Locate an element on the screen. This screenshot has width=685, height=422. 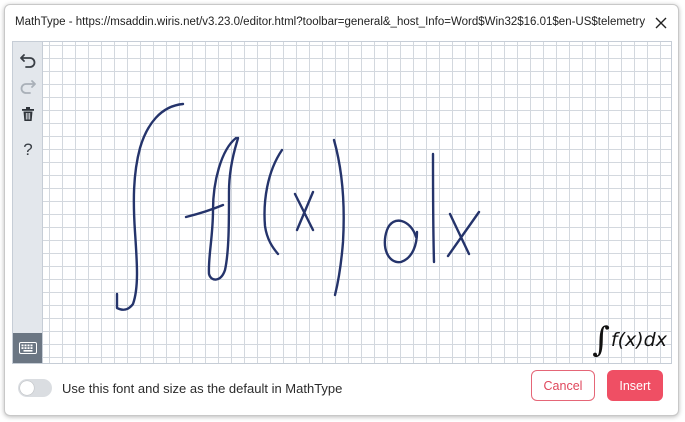
keyboard-button is located at coordinates (27, 348).